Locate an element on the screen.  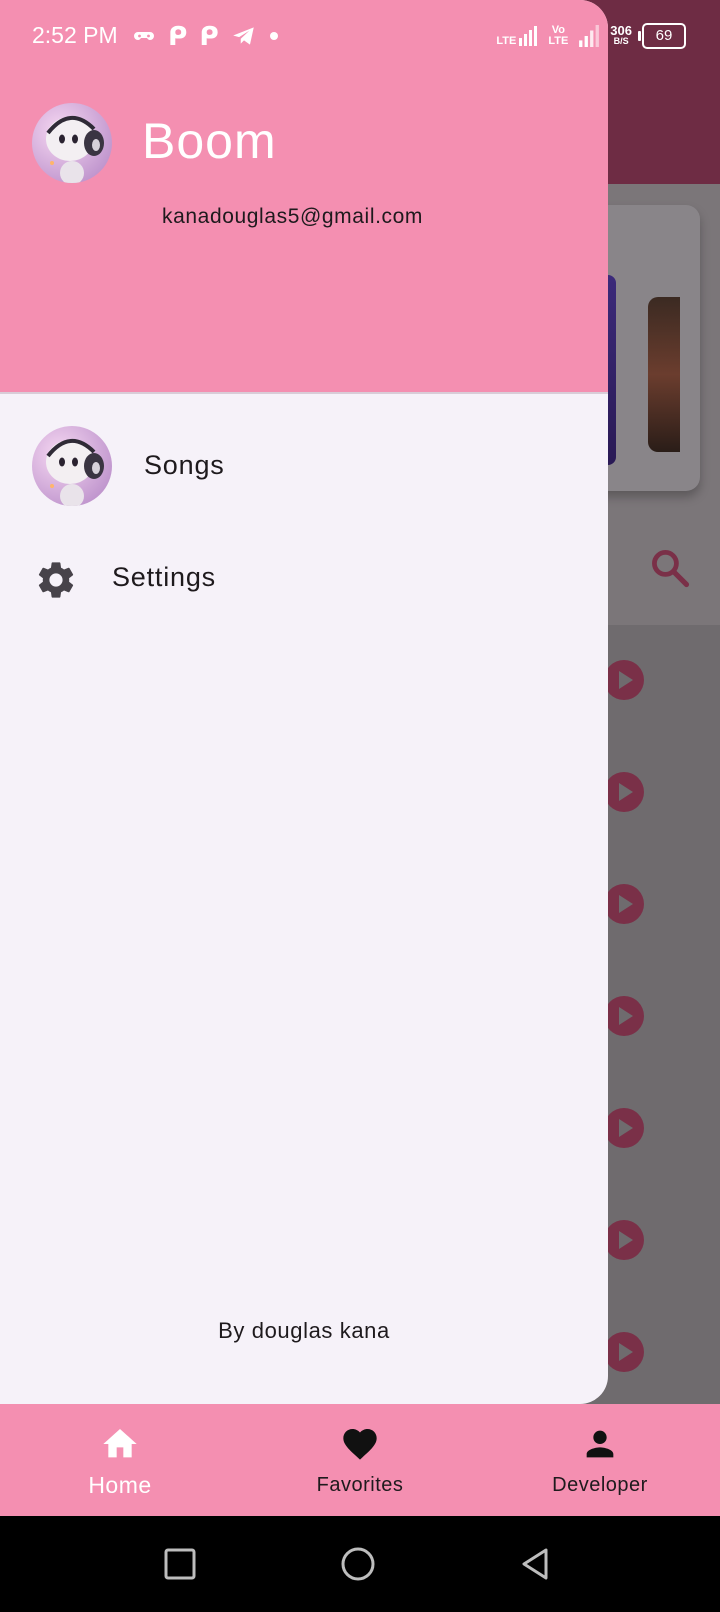
user-avatar is located at coordinates (72, 143).